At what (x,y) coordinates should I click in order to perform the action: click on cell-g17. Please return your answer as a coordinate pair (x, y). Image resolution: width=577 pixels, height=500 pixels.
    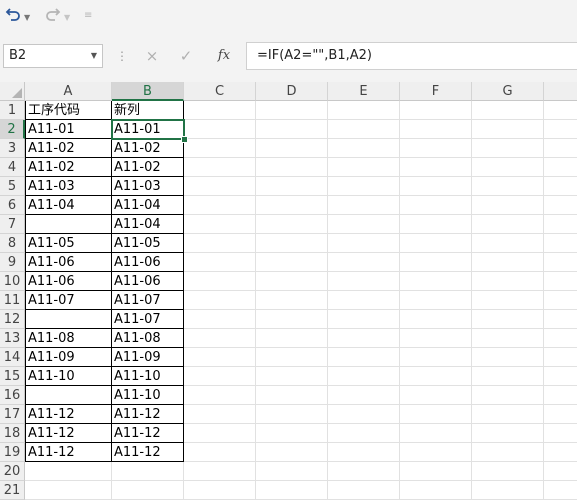
    Looking at the image, I should click on (508, 414).